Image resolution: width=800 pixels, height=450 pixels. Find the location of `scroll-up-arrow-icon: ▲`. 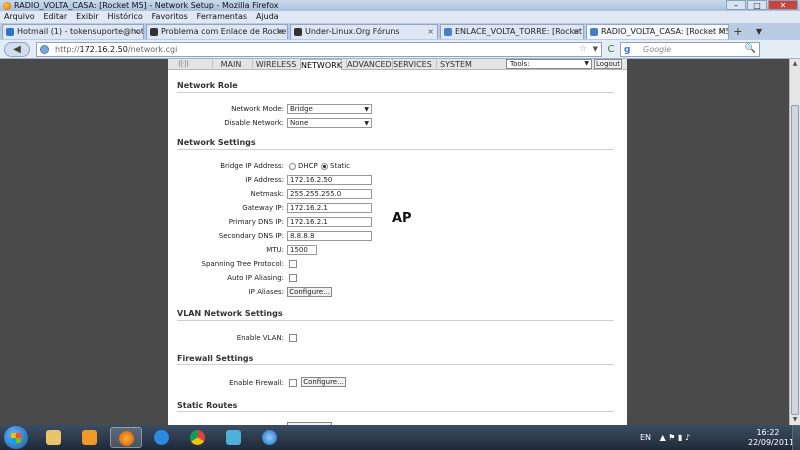

scroll-up-arrow-icon: ▲ is located at coordinates (795, 64).